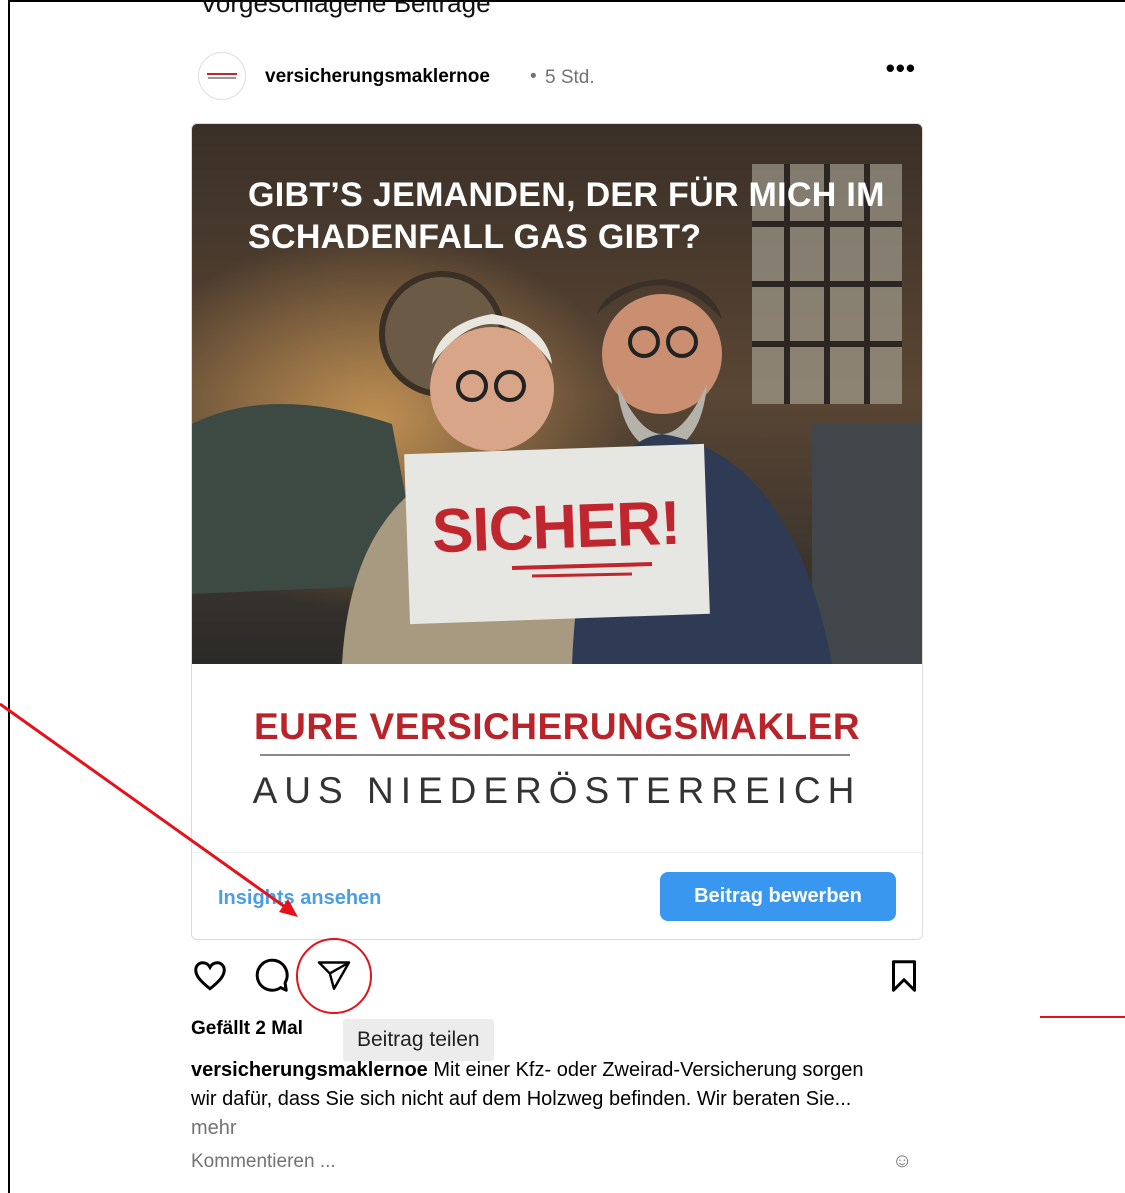 The image size is (1125, 1193). I want to click on promo-bar: Insights ansehen Beitrag bewerben, so click(557, 895).